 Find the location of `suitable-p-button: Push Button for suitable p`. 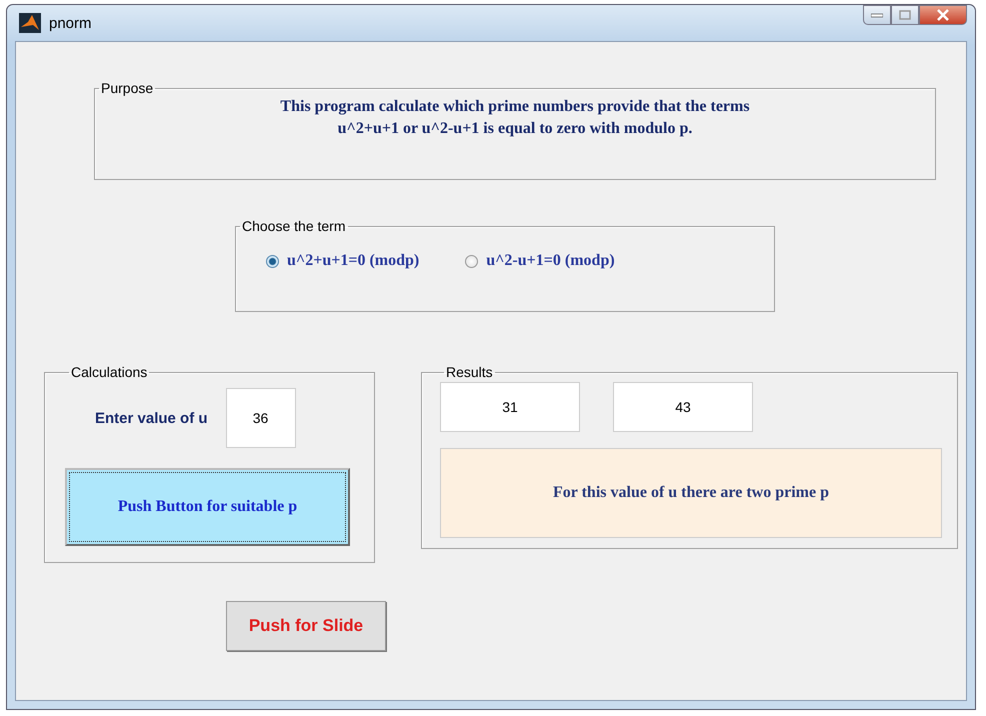

suitable-p-button: Push Button for suitable p is located at coordinates (207, 507).